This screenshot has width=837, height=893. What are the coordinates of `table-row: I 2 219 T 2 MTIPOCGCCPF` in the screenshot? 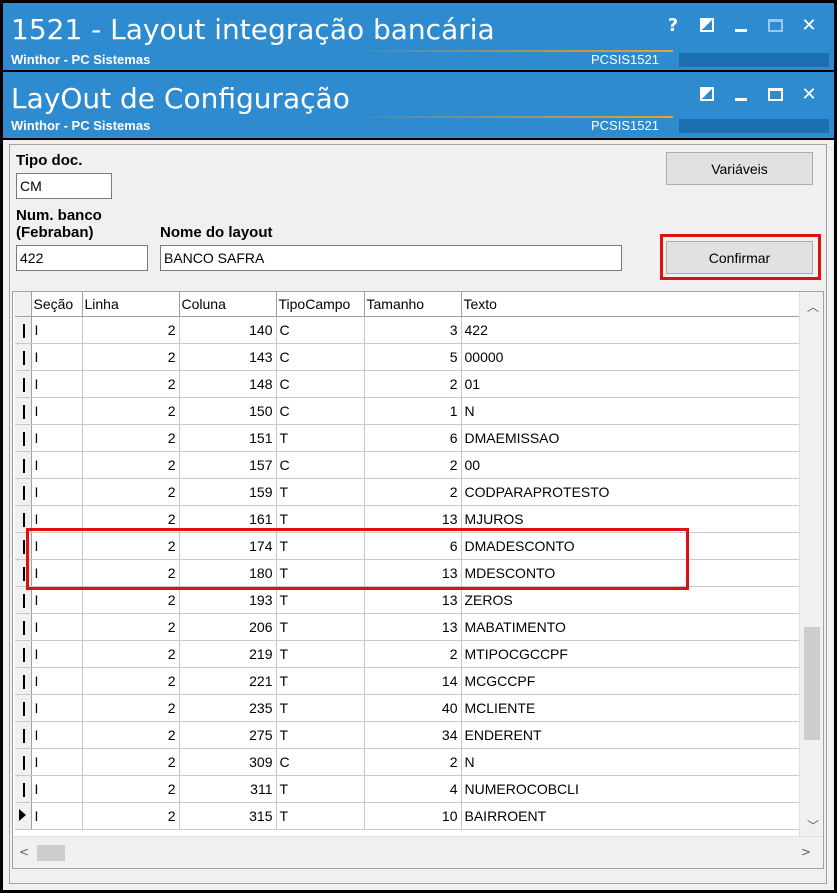 It's located at (407, 654).